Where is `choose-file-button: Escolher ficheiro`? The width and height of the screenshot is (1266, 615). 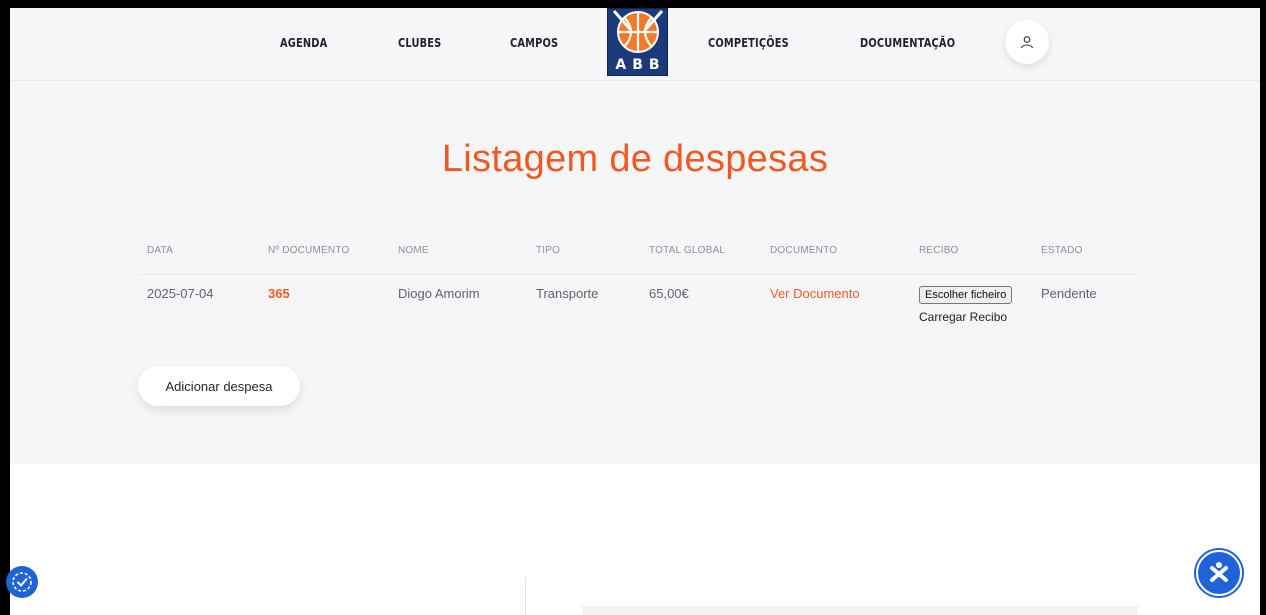
choose-file-button: Escolher ficheiro is located at coordinates (966, 294).